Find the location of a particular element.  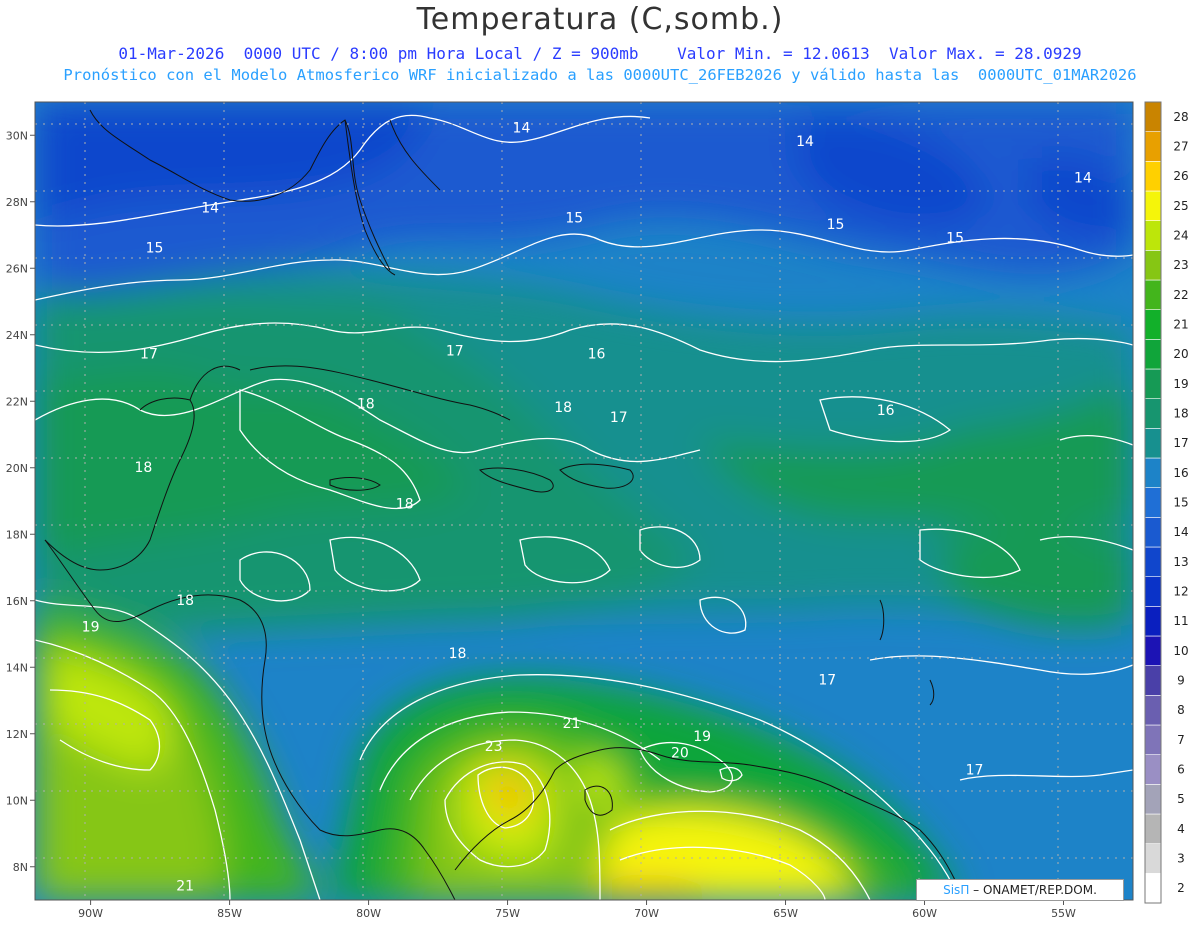

colorbar-label: 12 is located at coordinates (1180, 592).